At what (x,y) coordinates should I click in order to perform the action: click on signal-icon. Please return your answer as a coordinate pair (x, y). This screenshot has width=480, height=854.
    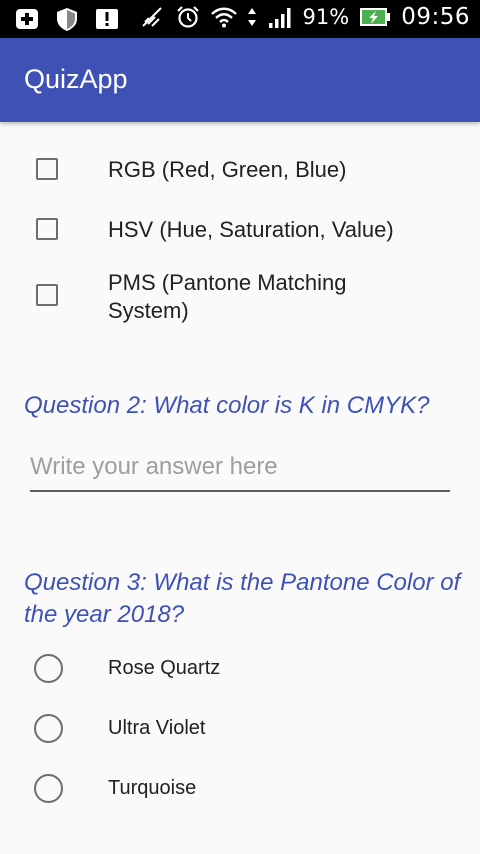
    Looking at the image, I should click on (279, 18).